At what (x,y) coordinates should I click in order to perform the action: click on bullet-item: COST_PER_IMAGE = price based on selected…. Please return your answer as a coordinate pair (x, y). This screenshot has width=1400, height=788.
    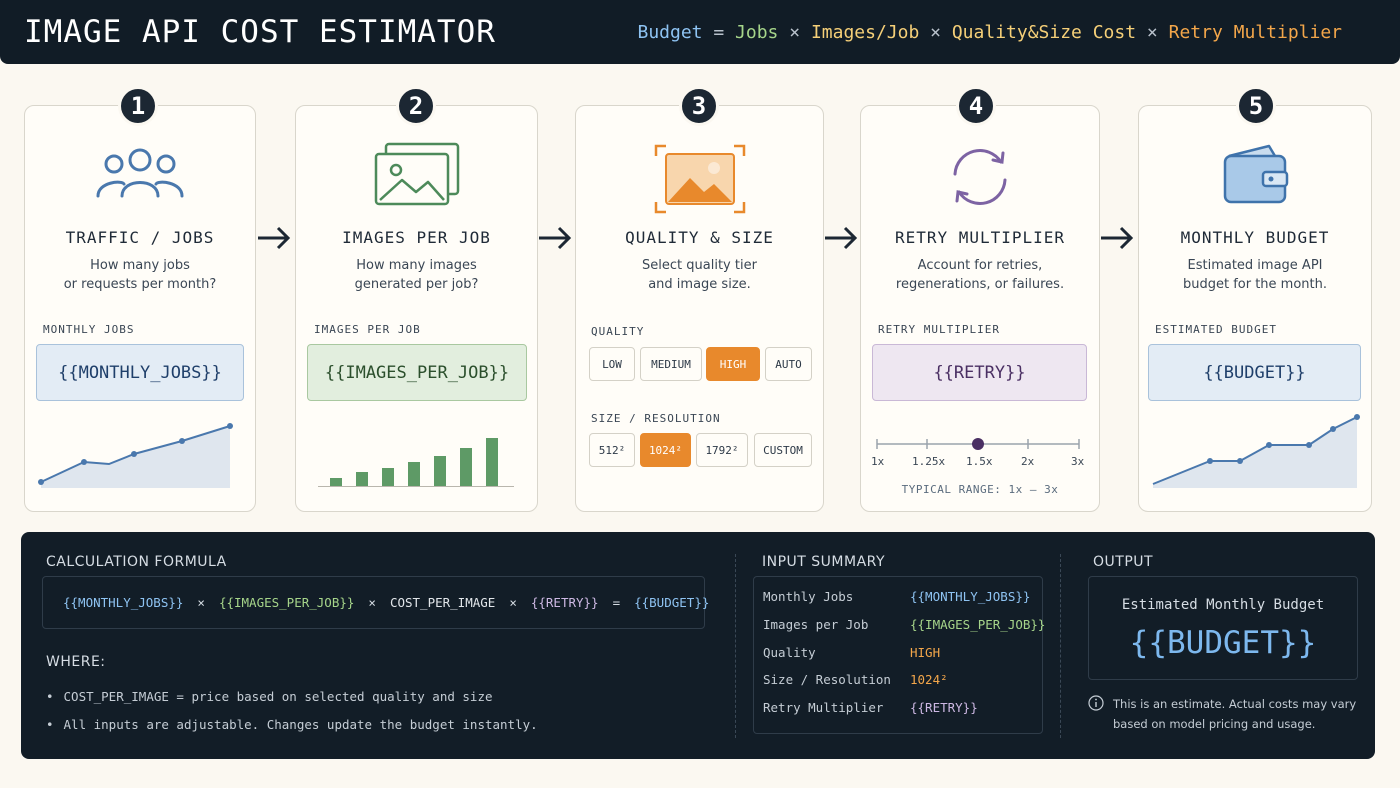
    Looking at the image, I should click on (269, 696).